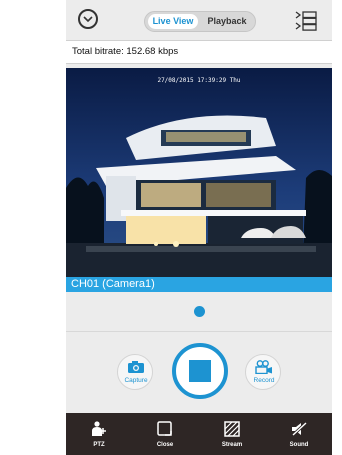 This screenshot has height=455, width=342. What do you see at coordinates (88, 19) in the screenshot?
I see `chevron-down-circle-icon` at bounding box center [88, 19].